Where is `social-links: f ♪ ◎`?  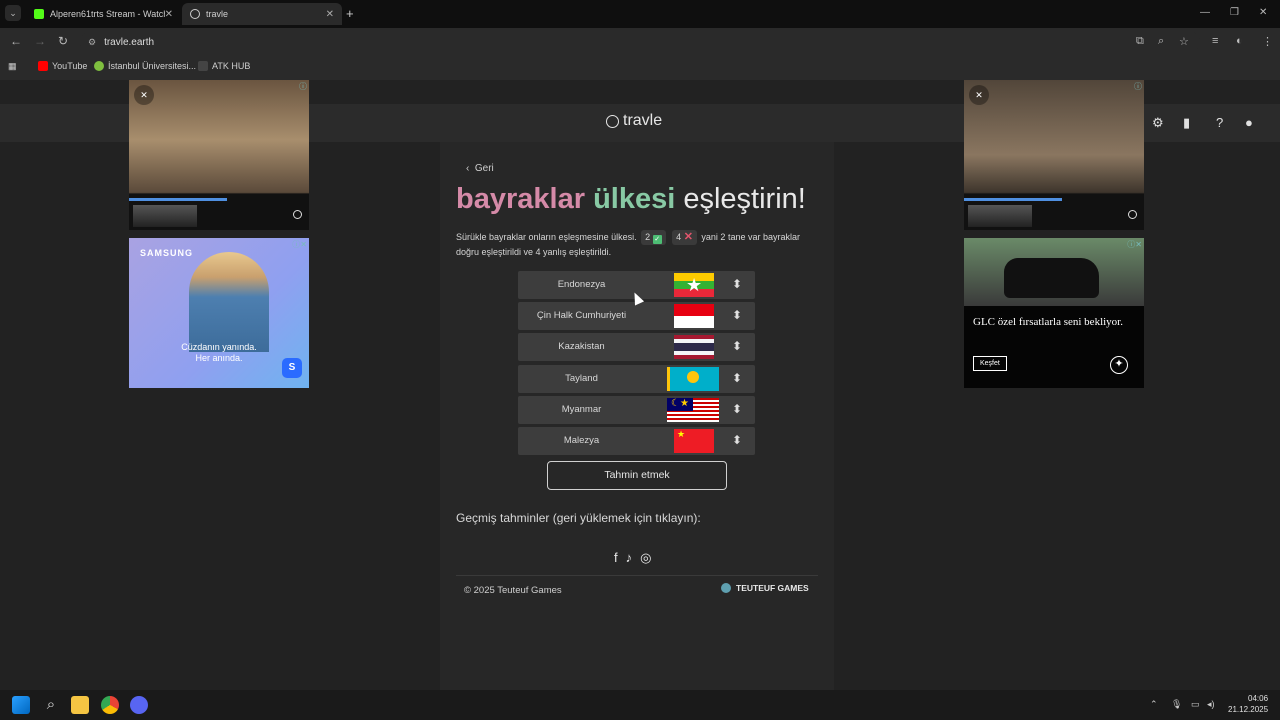
social-links: f ♪ ◎ is located at coordinates (632, 558).